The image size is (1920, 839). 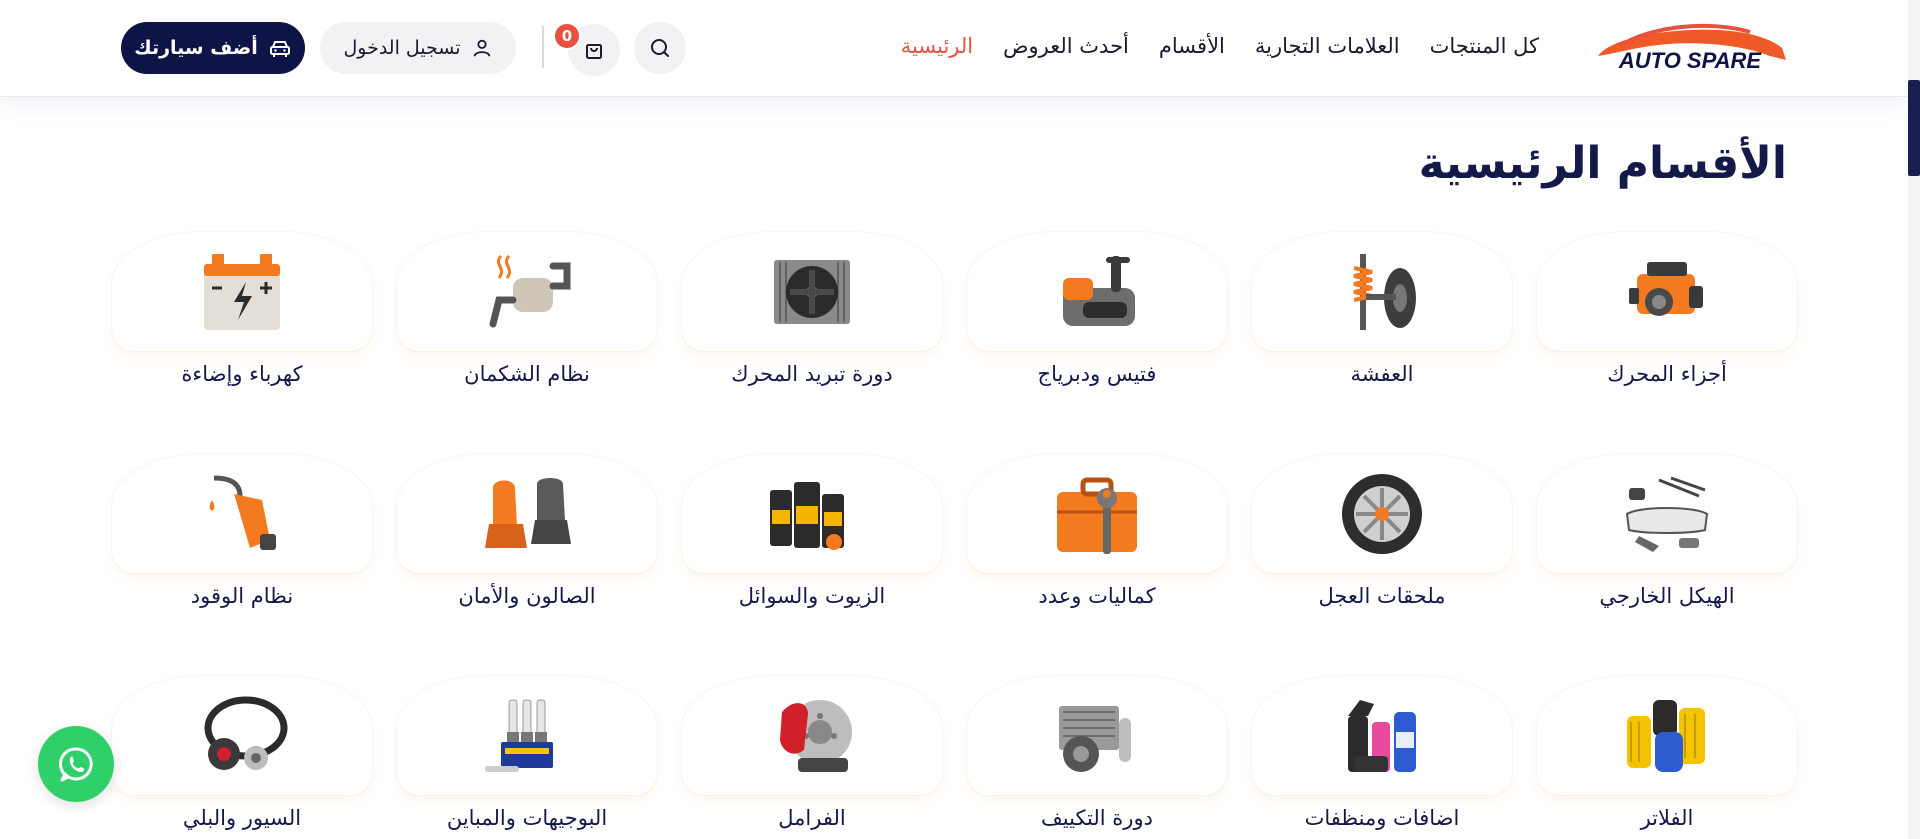 I want to click on category-label: كهرباء وإضاءة, so click(x=242, y=374).